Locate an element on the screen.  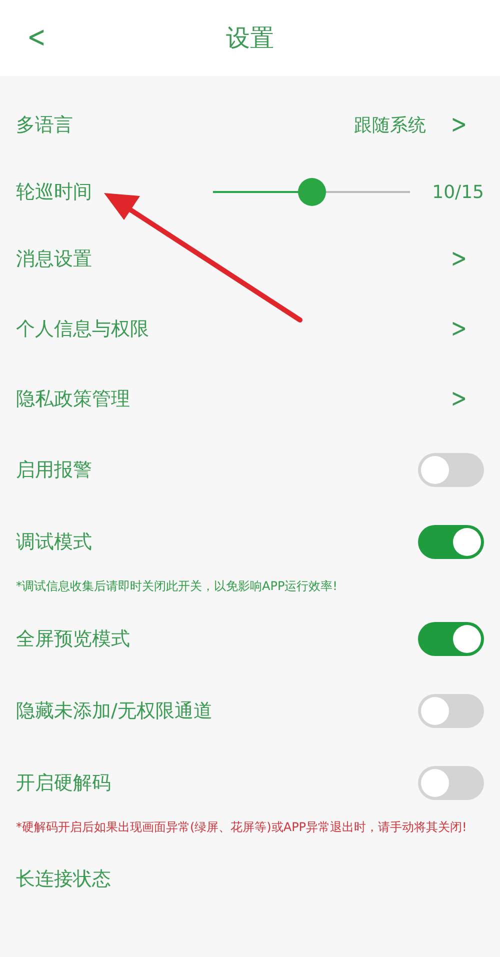
slider-thumb is located at coordinates (312, 192).